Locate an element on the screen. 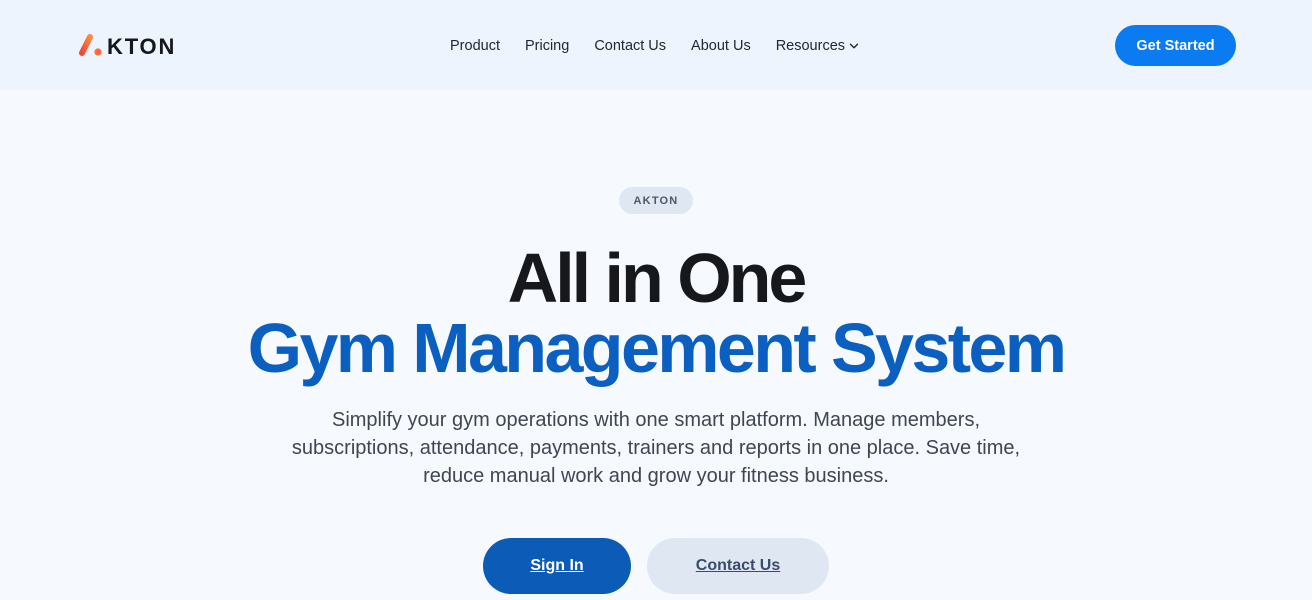 This screenshot has width=1312, height=600. nav-item-about-us: About Us is located at coordinates (721, 46).